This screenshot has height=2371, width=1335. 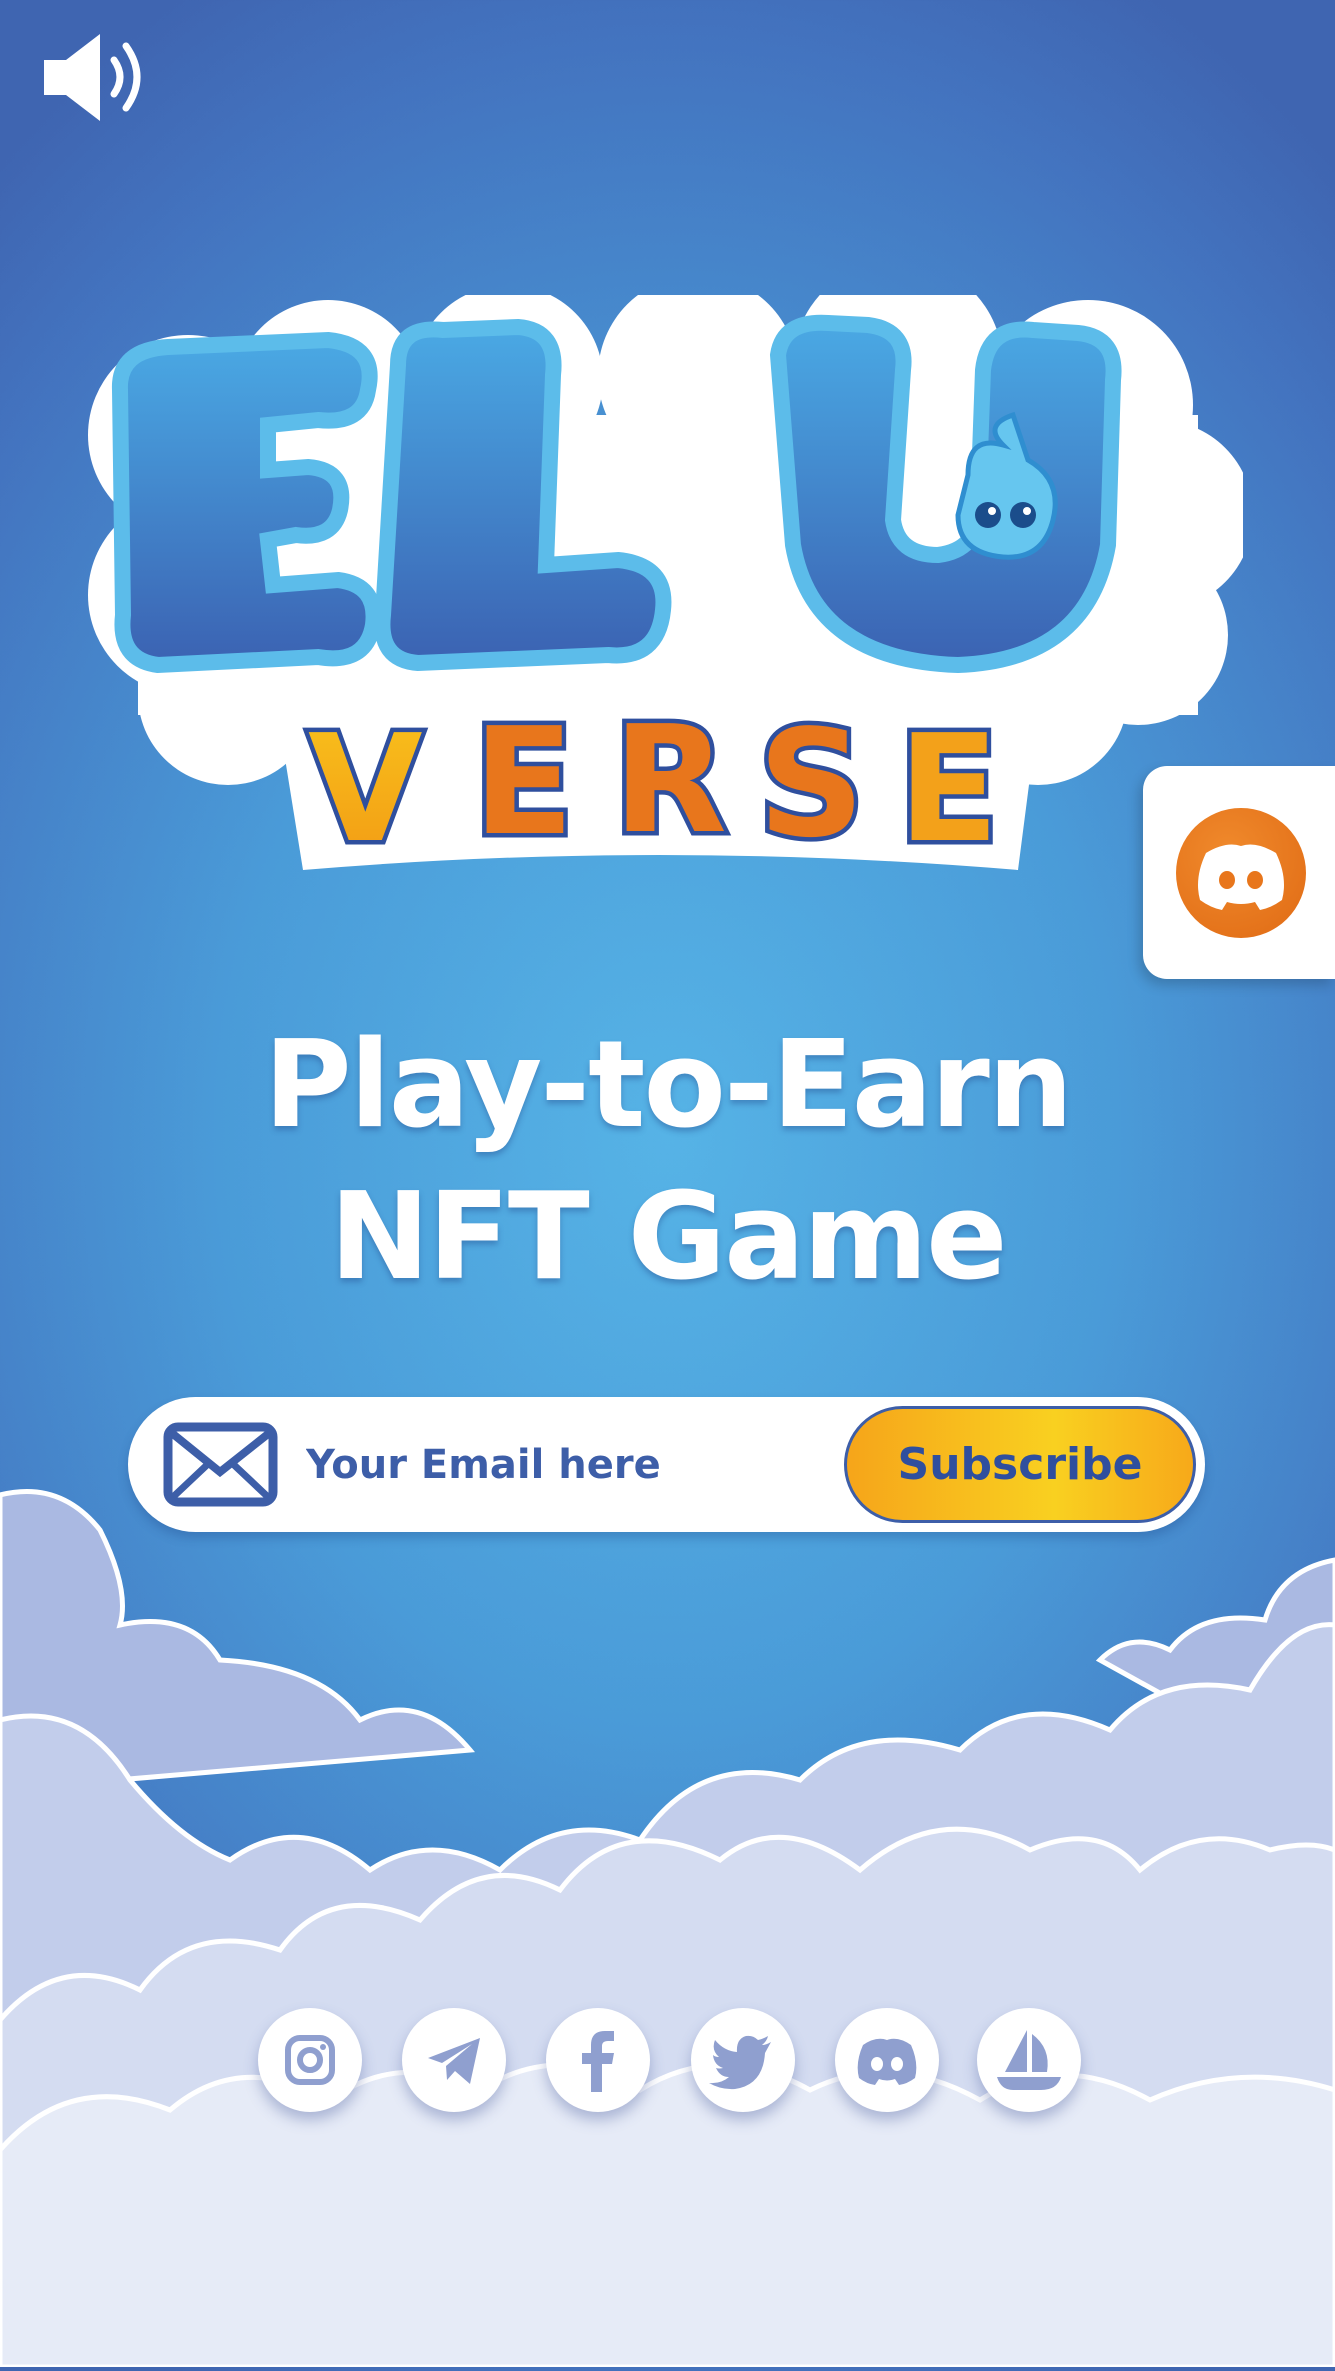 I want to click on sound-toggle-button, so click(x=95, y=77).